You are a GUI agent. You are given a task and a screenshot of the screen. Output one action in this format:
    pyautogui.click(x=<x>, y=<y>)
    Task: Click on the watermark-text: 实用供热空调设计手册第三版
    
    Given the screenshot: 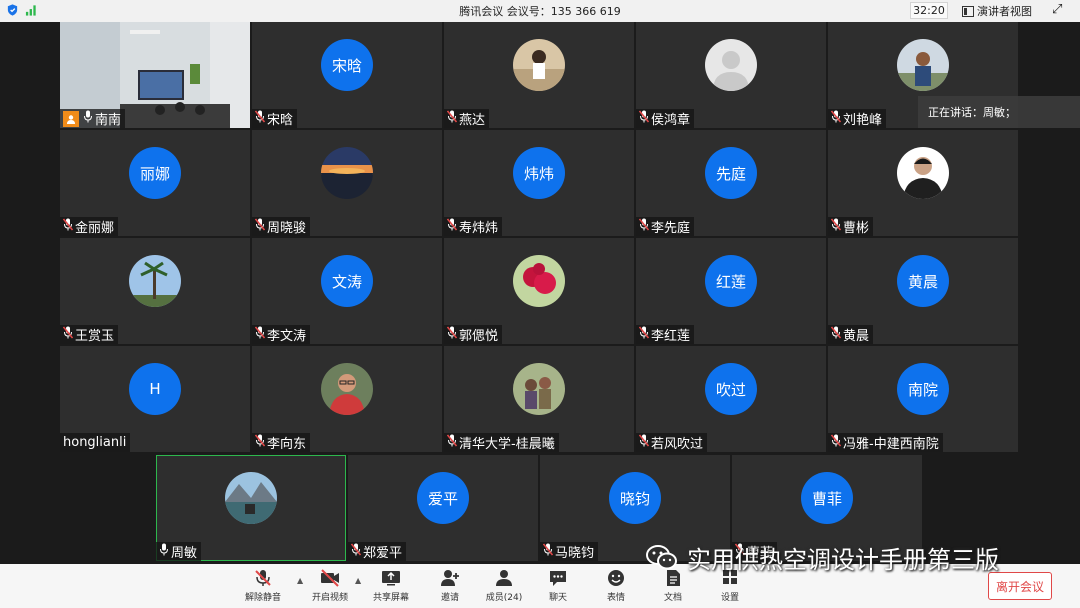 What is the action you would take?
    pyautogui.click(x=843, y=560)
    